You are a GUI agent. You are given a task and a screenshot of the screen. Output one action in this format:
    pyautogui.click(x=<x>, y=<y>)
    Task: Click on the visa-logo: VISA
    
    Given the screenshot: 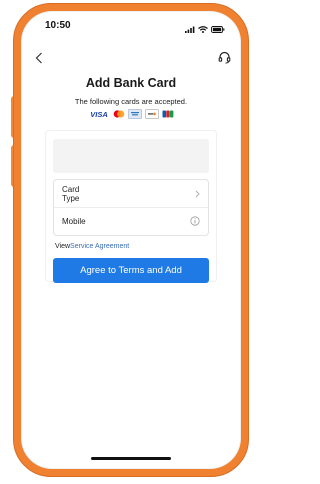 What is the action you would take?
    pyautogui.click(x=99, y=114)
    